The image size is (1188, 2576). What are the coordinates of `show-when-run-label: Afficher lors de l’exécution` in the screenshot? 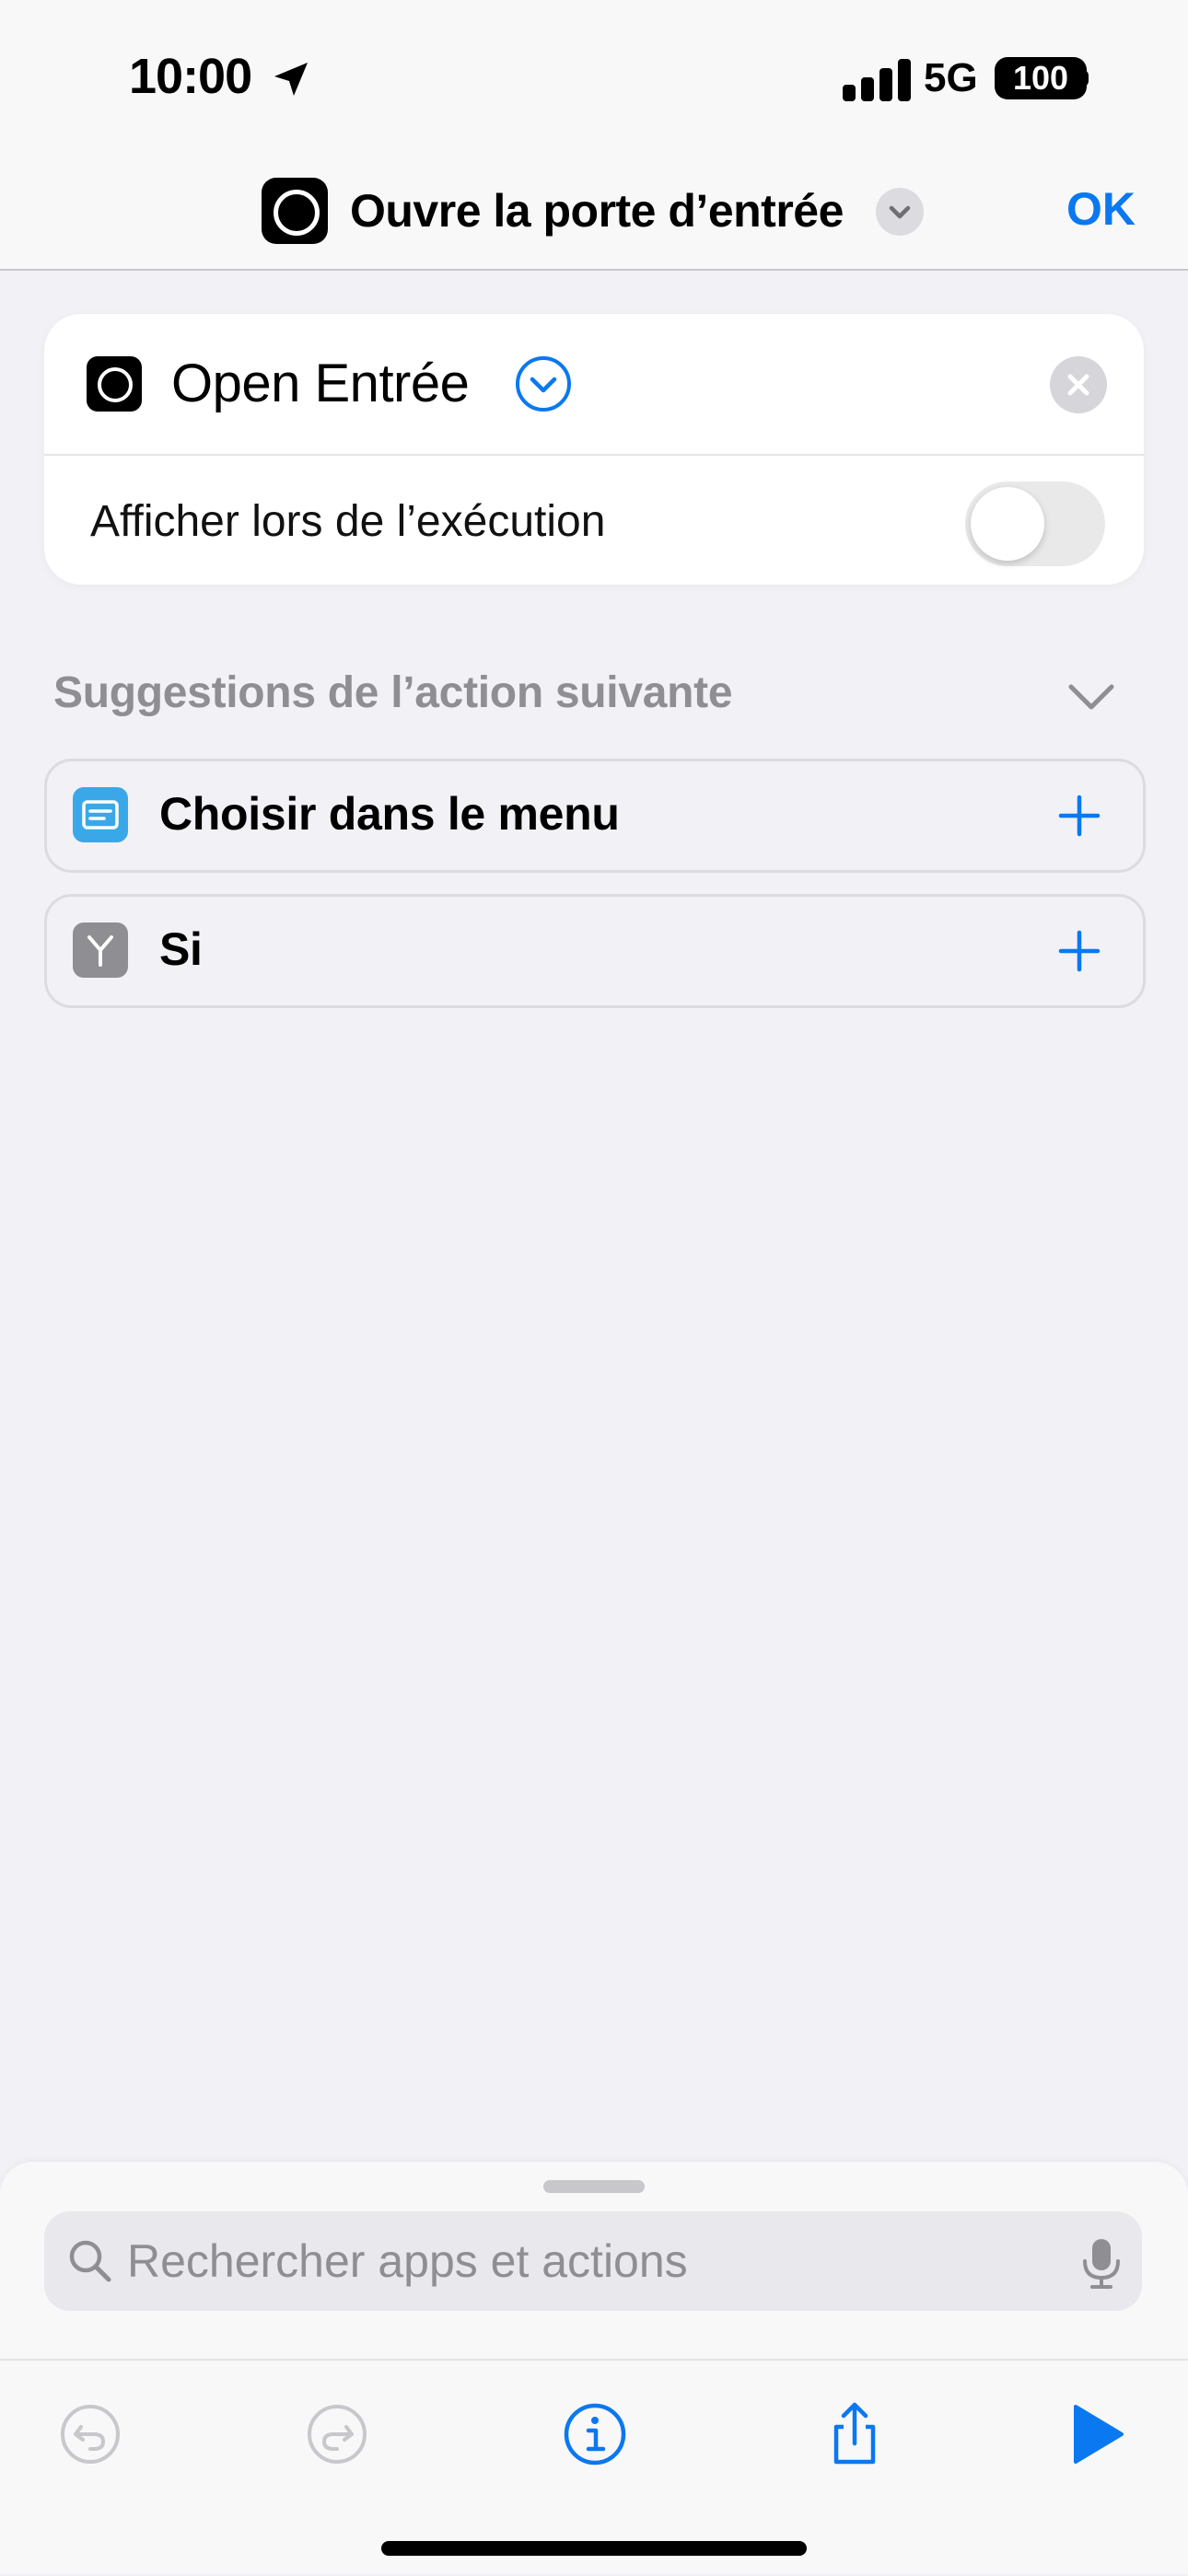 It's located at (348, 521).